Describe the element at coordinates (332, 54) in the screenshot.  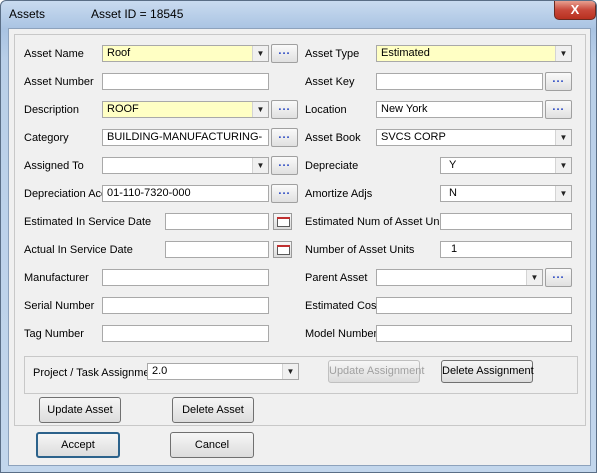
I see `asset-type-label: Asset Type` at that location.